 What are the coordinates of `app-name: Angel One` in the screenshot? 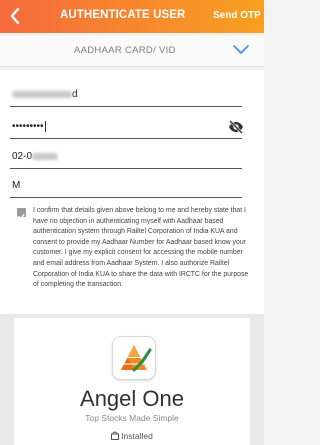 It's located at (132, 398).